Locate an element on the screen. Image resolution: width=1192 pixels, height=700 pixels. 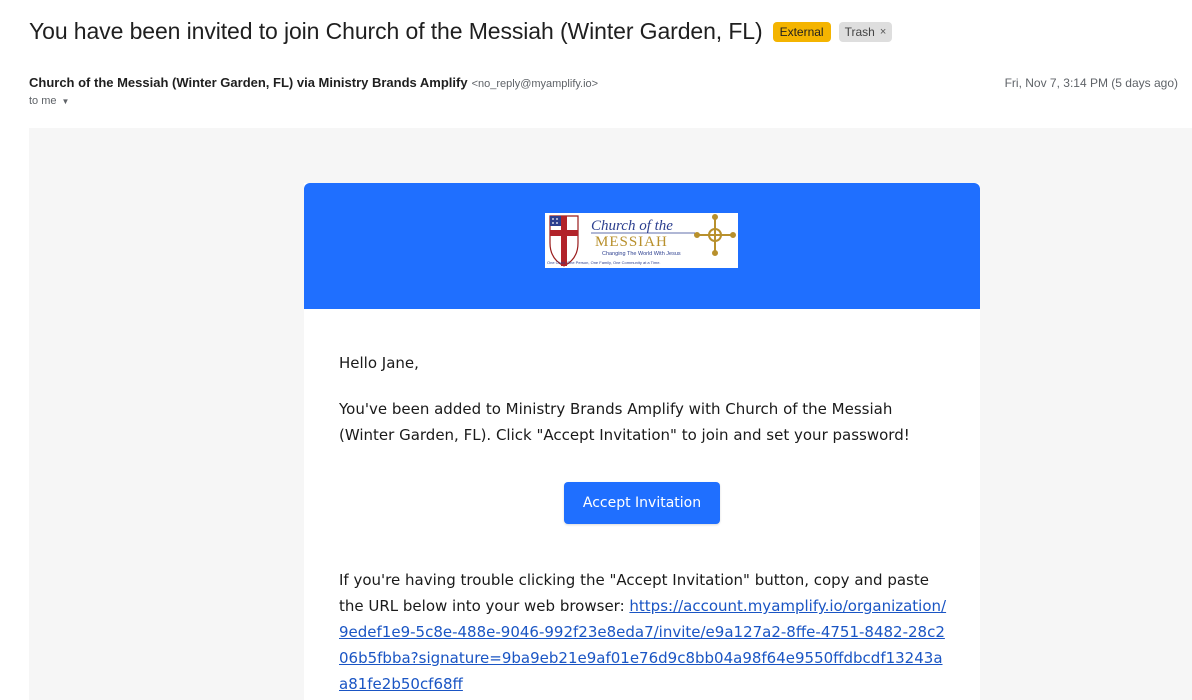
remove-label-icon: × is located at coordinates (883, 32).